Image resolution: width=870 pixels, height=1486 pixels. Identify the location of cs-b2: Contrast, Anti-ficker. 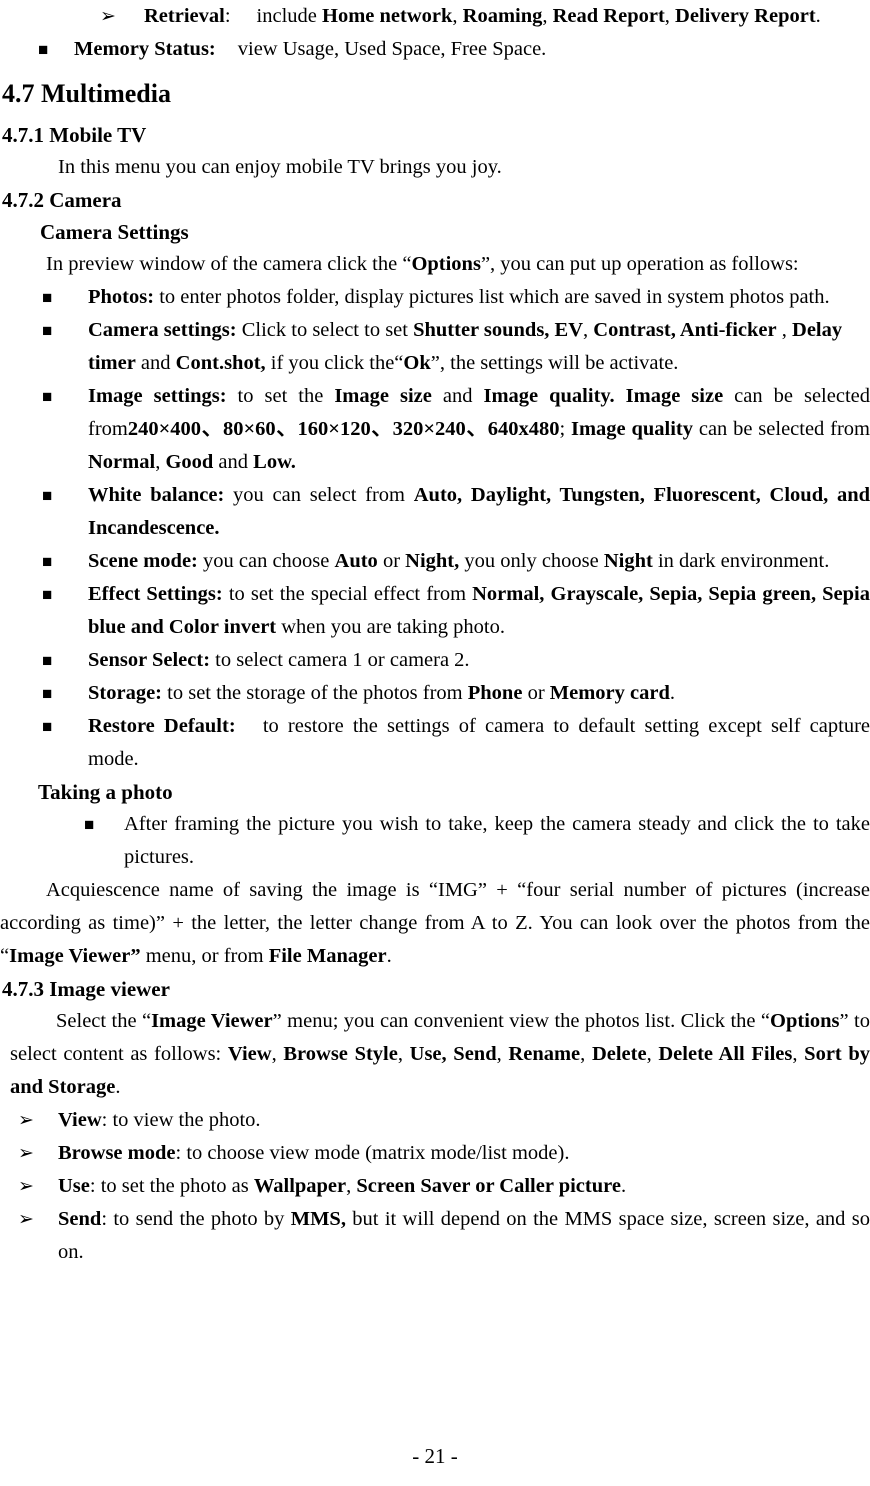
(685, 330).